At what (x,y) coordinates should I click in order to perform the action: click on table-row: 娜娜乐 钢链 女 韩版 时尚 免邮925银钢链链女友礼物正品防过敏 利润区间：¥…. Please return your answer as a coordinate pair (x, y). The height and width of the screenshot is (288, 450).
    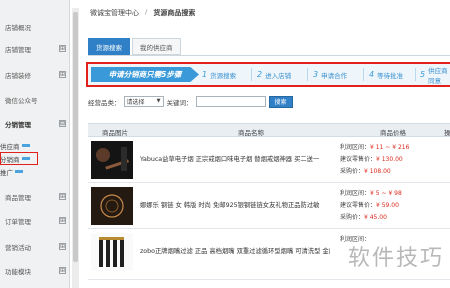
    Looking at the image, I should click on (269, 206).